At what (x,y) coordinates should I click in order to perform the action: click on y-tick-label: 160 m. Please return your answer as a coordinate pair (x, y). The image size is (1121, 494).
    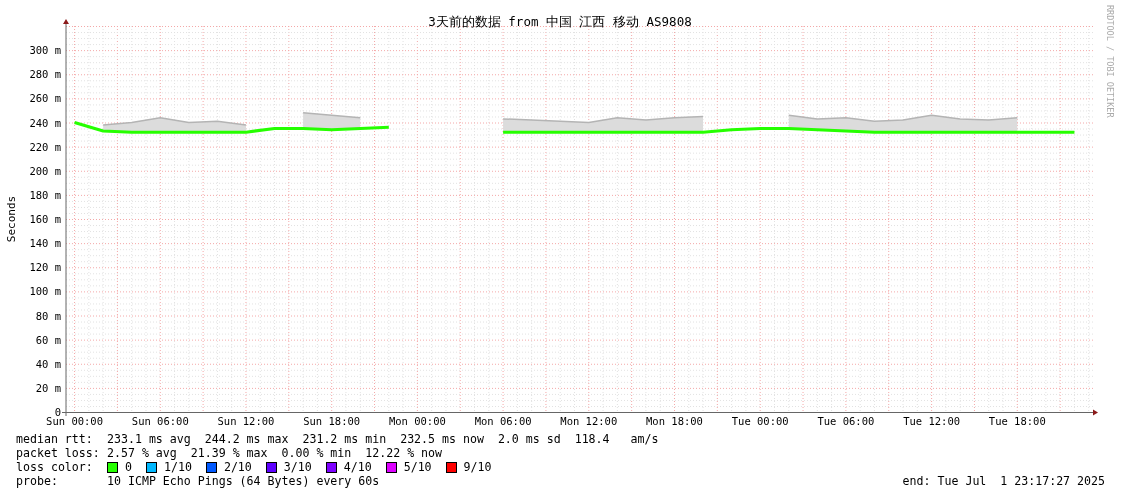
    Looking at the image, I should click on (45, 219).